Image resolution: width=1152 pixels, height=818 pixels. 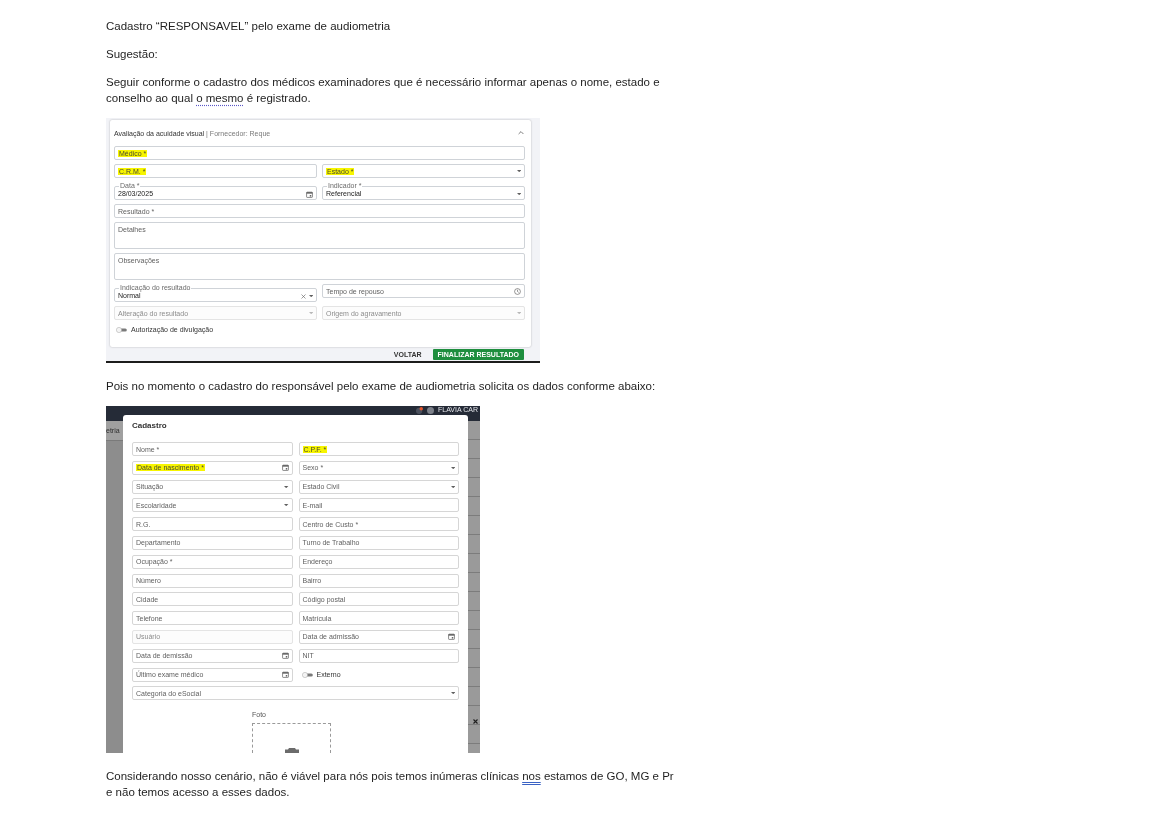 I want to click on dialog-title: Cadastro, so click(x=149, y=426).